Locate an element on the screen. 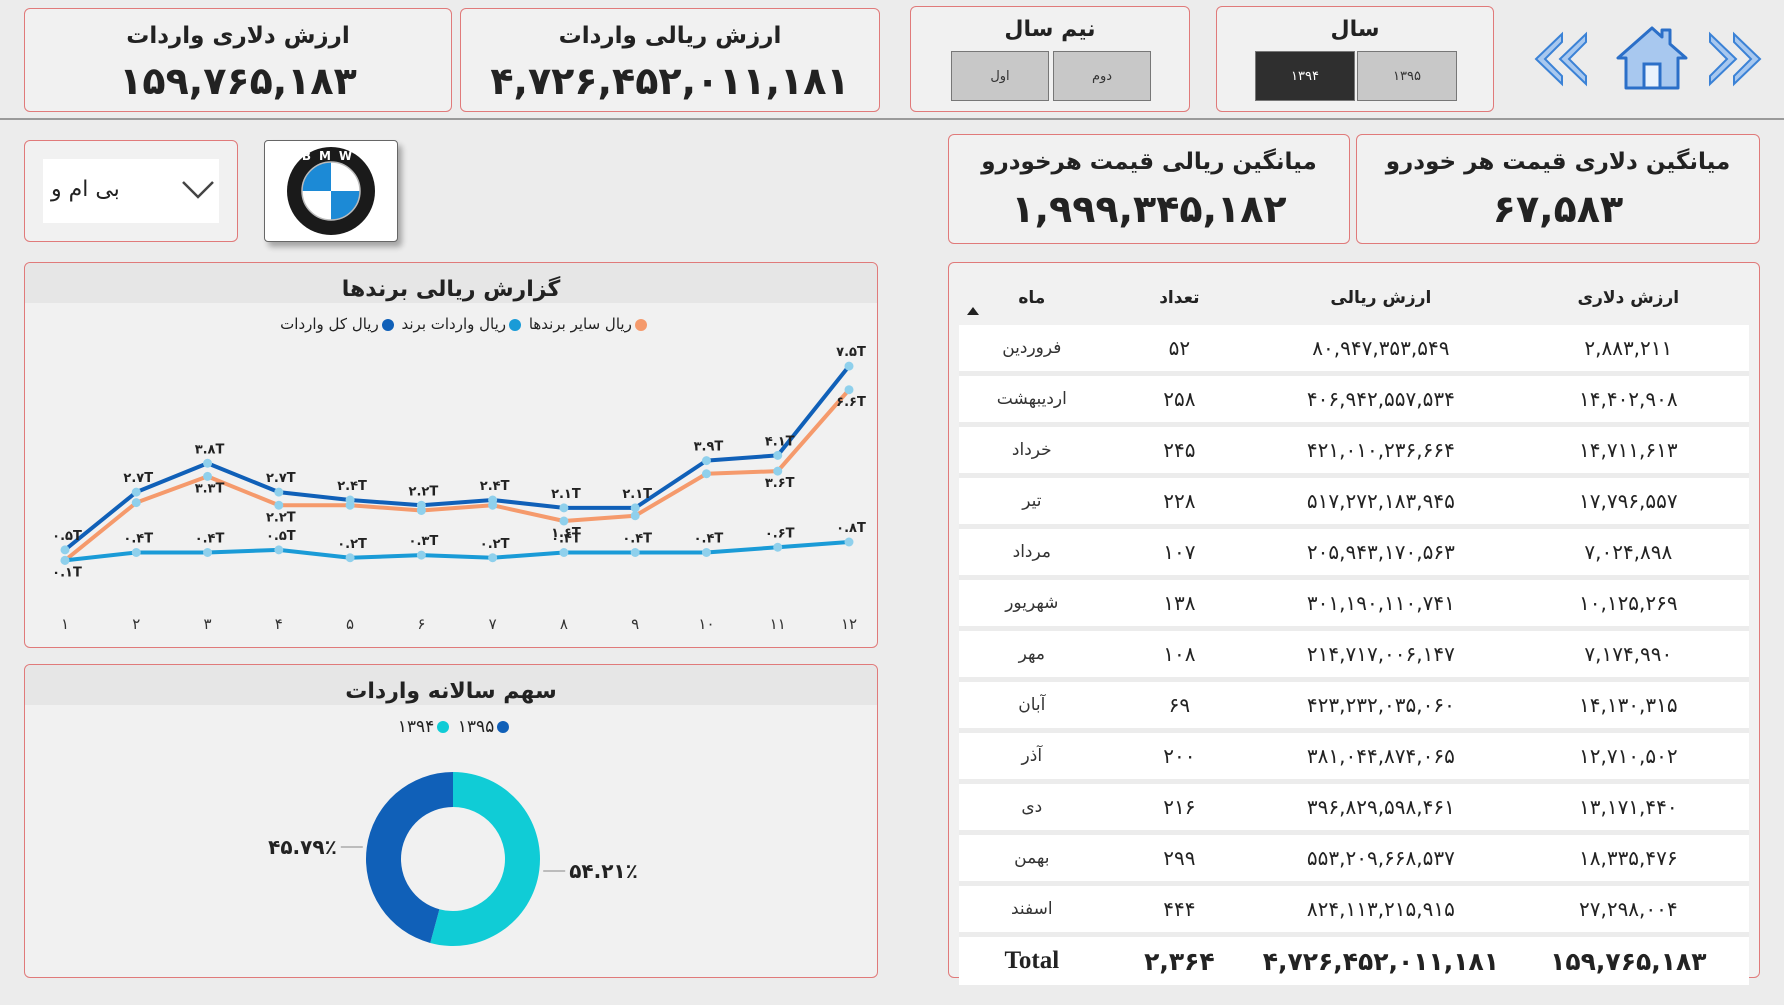 The height and width of the screenshot is (1005, 1784). count-cell: ۲۱۶ is located at coordinates (1179, 808).